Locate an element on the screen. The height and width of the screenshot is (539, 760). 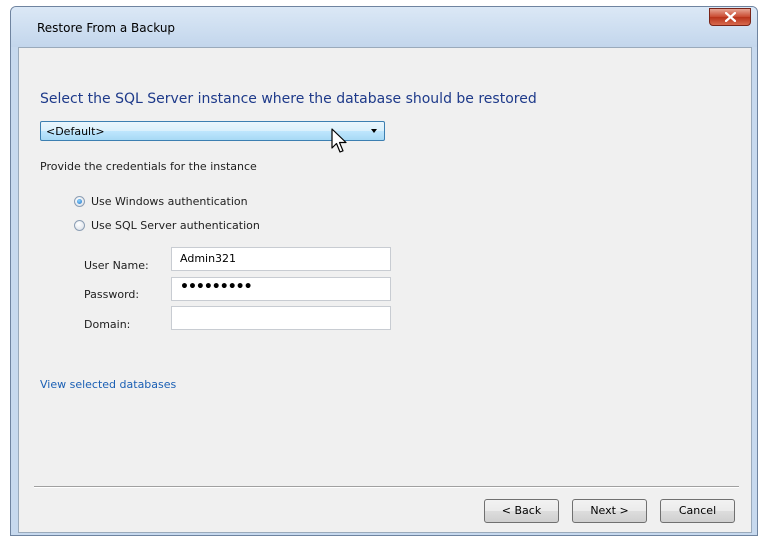
domain-label: Domain: is located at coordinates (107, 324).